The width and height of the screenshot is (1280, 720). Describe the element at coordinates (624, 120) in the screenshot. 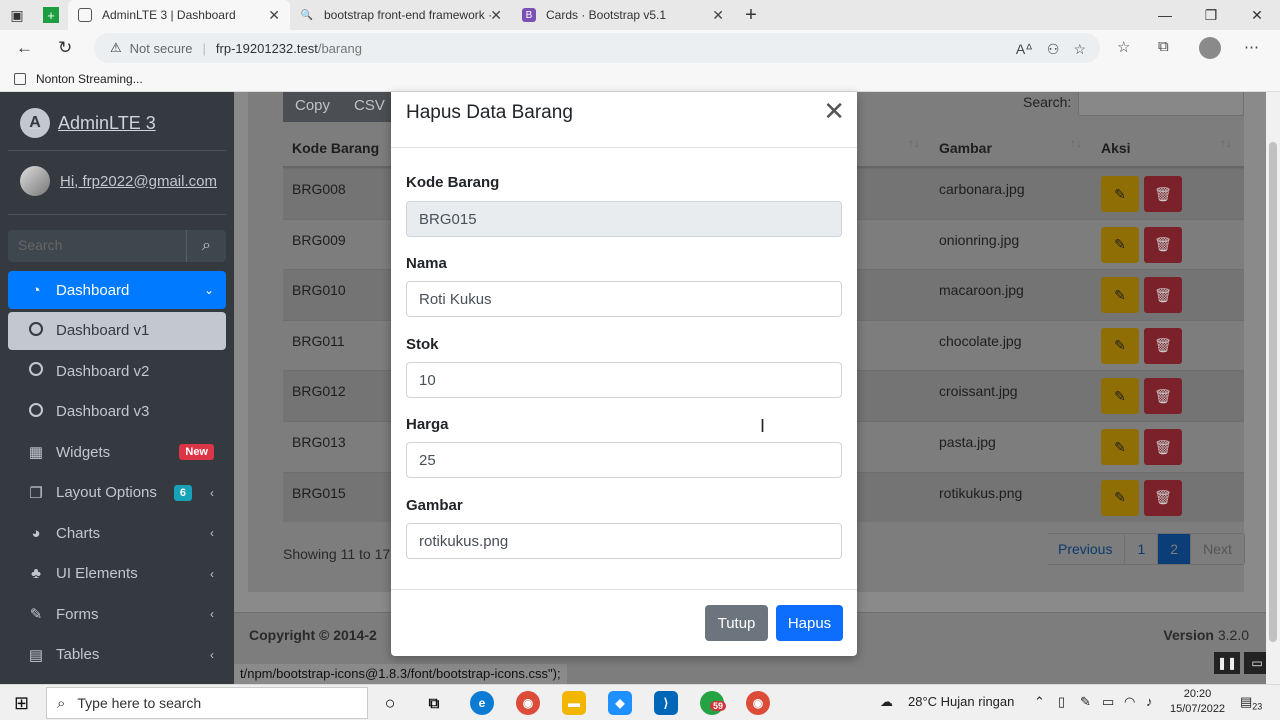

I see `modal-header: Hapus Data Barang ✕` at that location.